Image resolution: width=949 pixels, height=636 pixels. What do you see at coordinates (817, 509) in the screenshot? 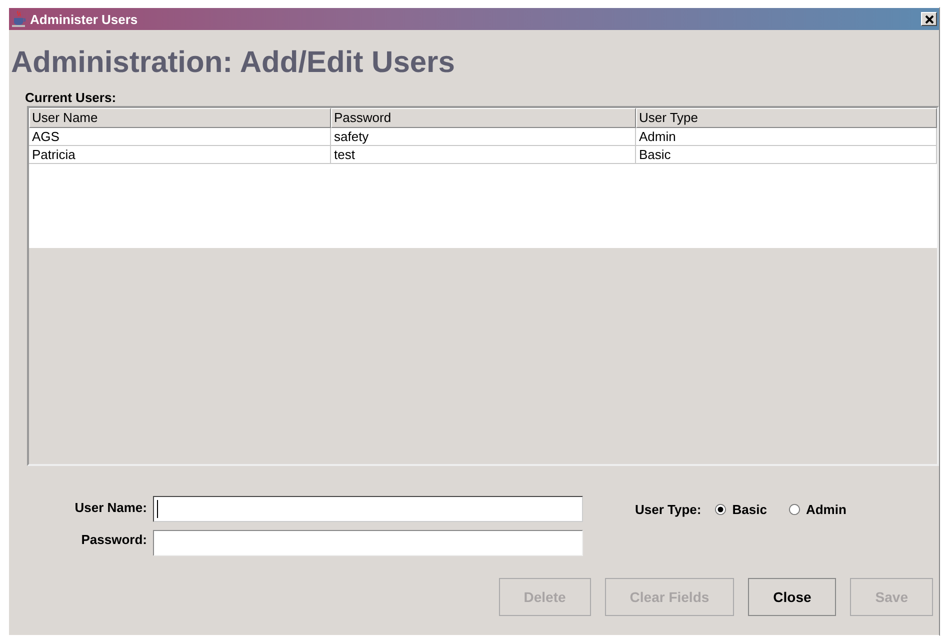
I see `radio-button: Admin` at bounding box center [817, 509].